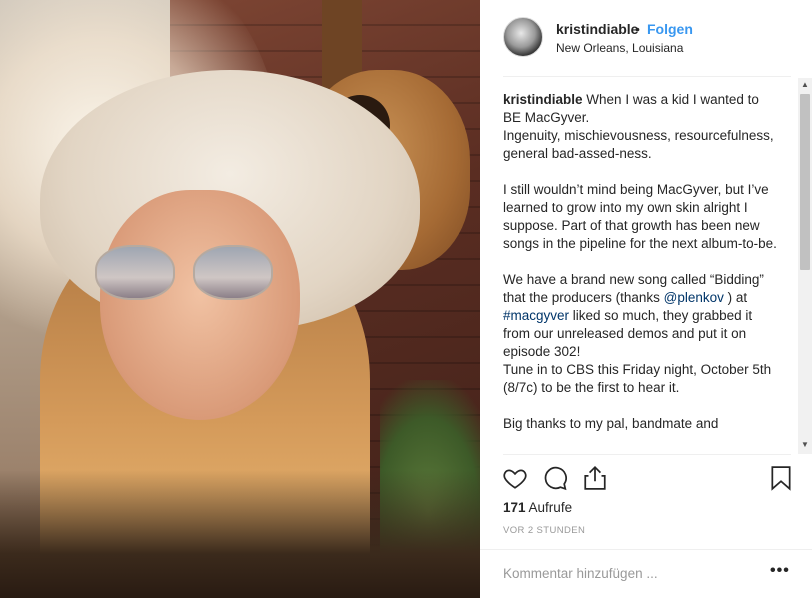 Image resolution: width=812 pixels, height=598 pixels. I want to click on caption-scrollbar: ▲ ▼, so click(805, 266).